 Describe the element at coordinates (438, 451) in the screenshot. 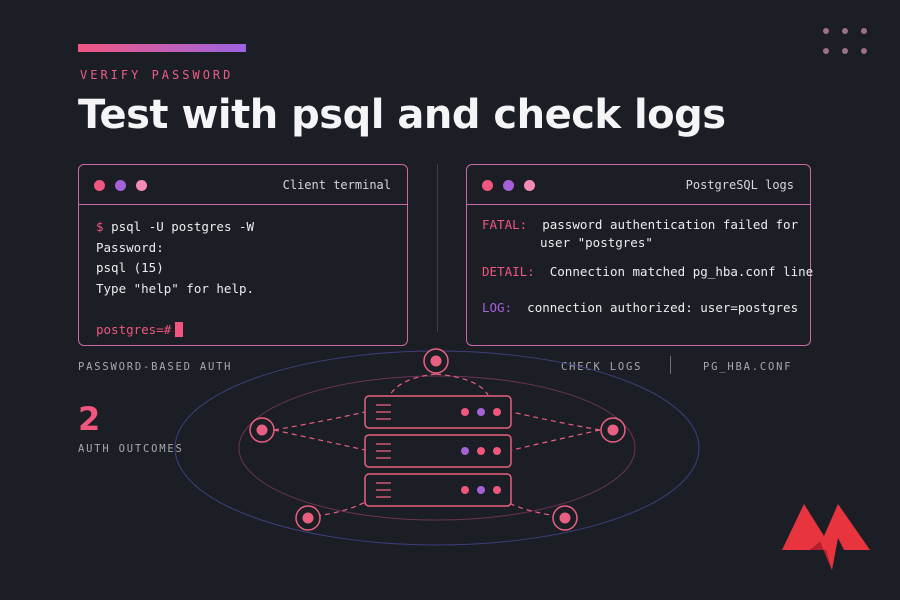

I see `server-rack-icon` at that location.